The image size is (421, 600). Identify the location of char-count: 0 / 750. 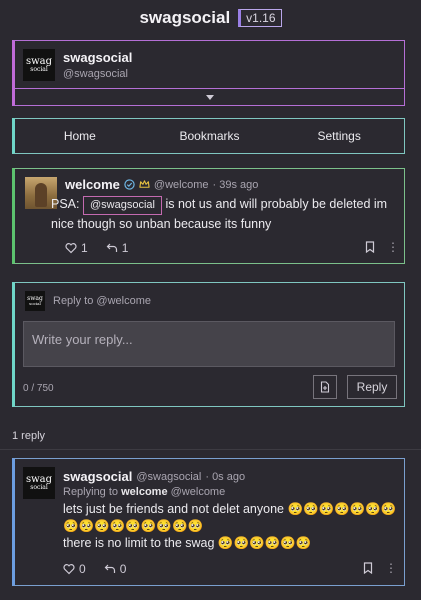
(38, 388).